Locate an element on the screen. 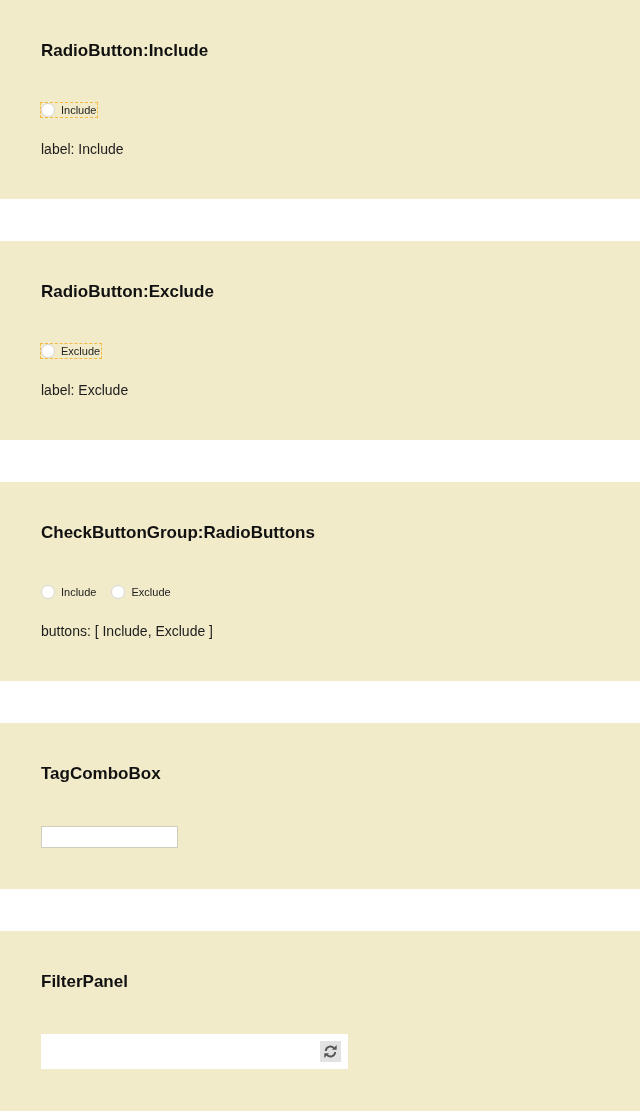 The image size is (640, 1113). section-title: RadioButton:Exclude is located at coordinates (127, 292).